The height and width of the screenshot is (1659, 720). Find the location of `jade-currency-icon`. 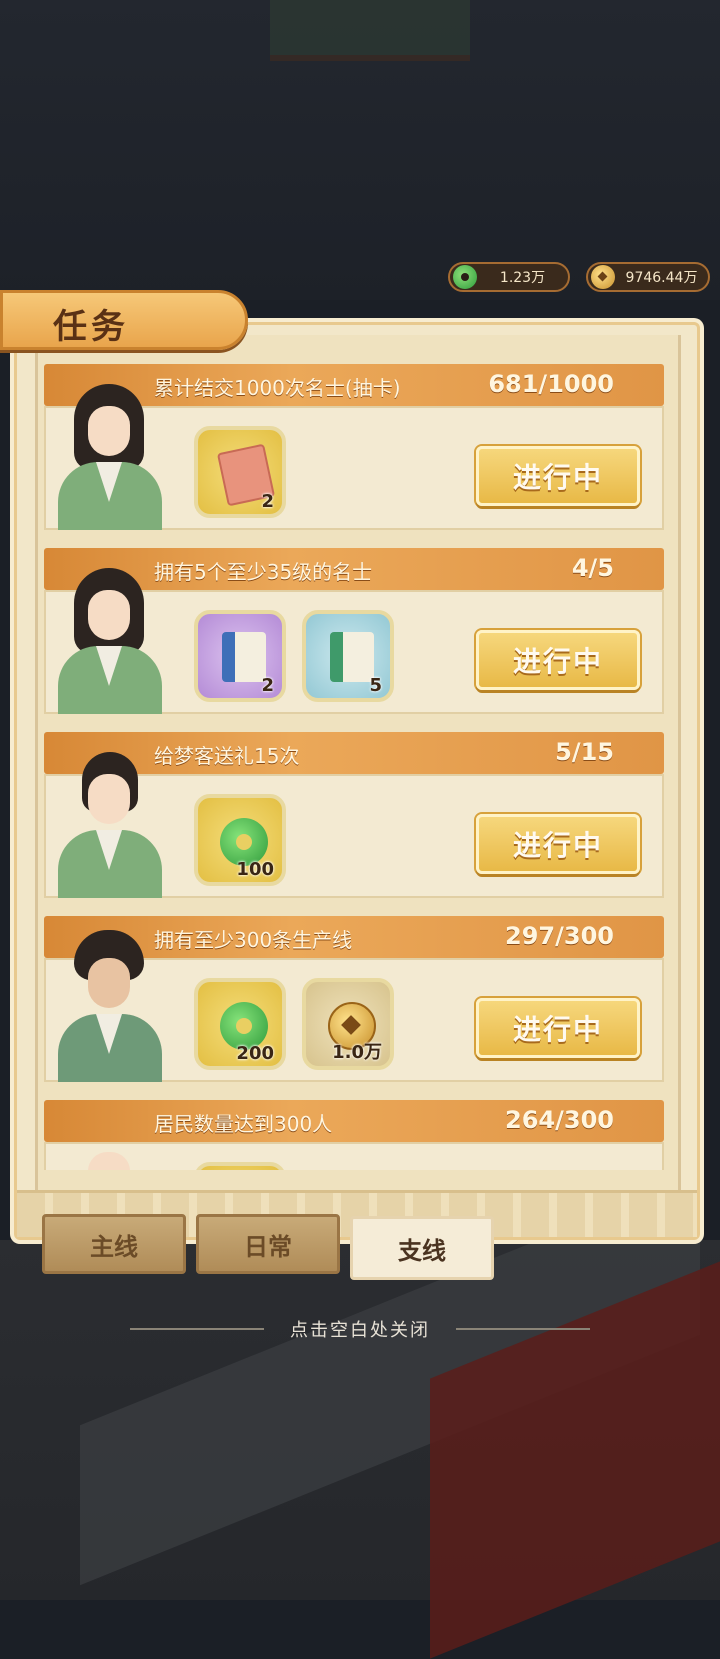

jade-currency-icon is located at coordinates (465, 277).